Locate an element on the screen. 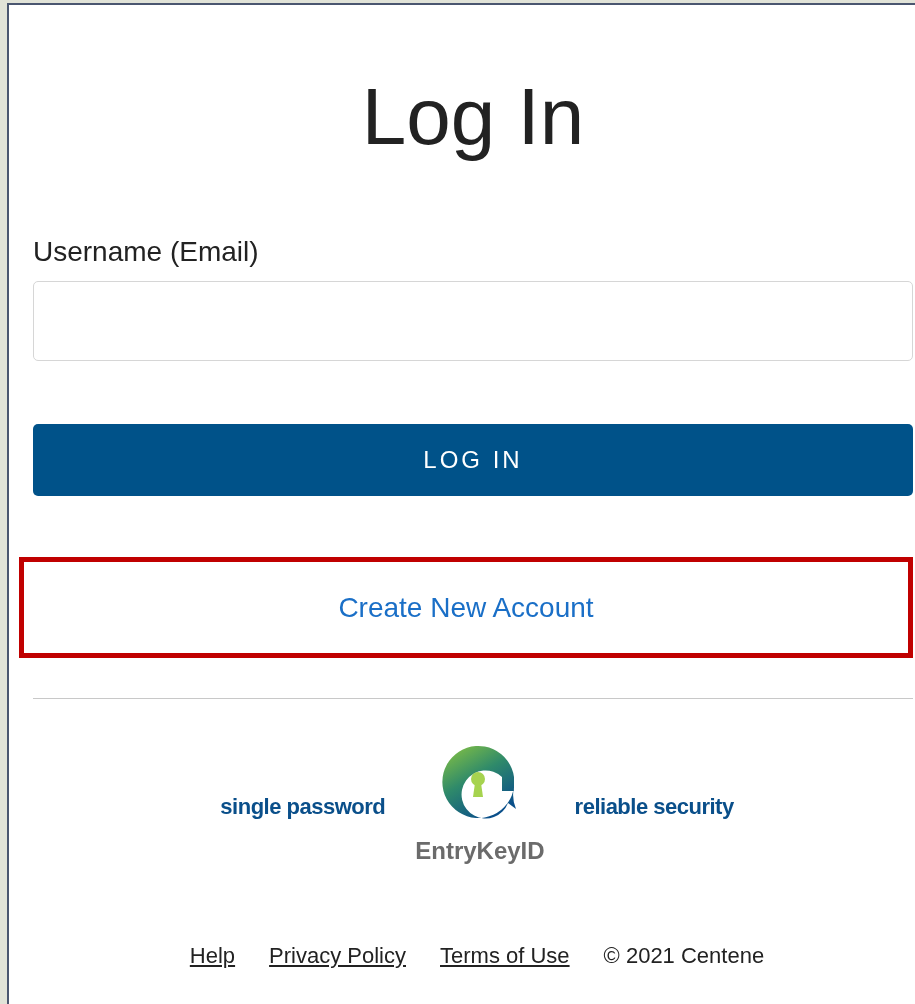  page-title: Log In is located at coordinates (473, 116).